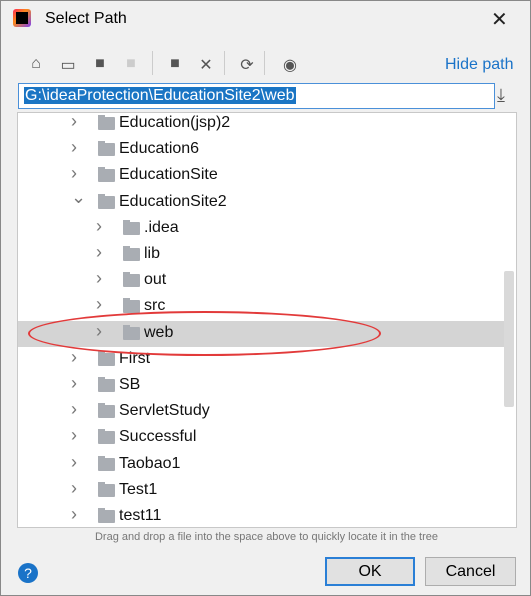  Describe the element at coordinates (501, 95) in the screenshot. I see `download-icon: ⤓` at that location.